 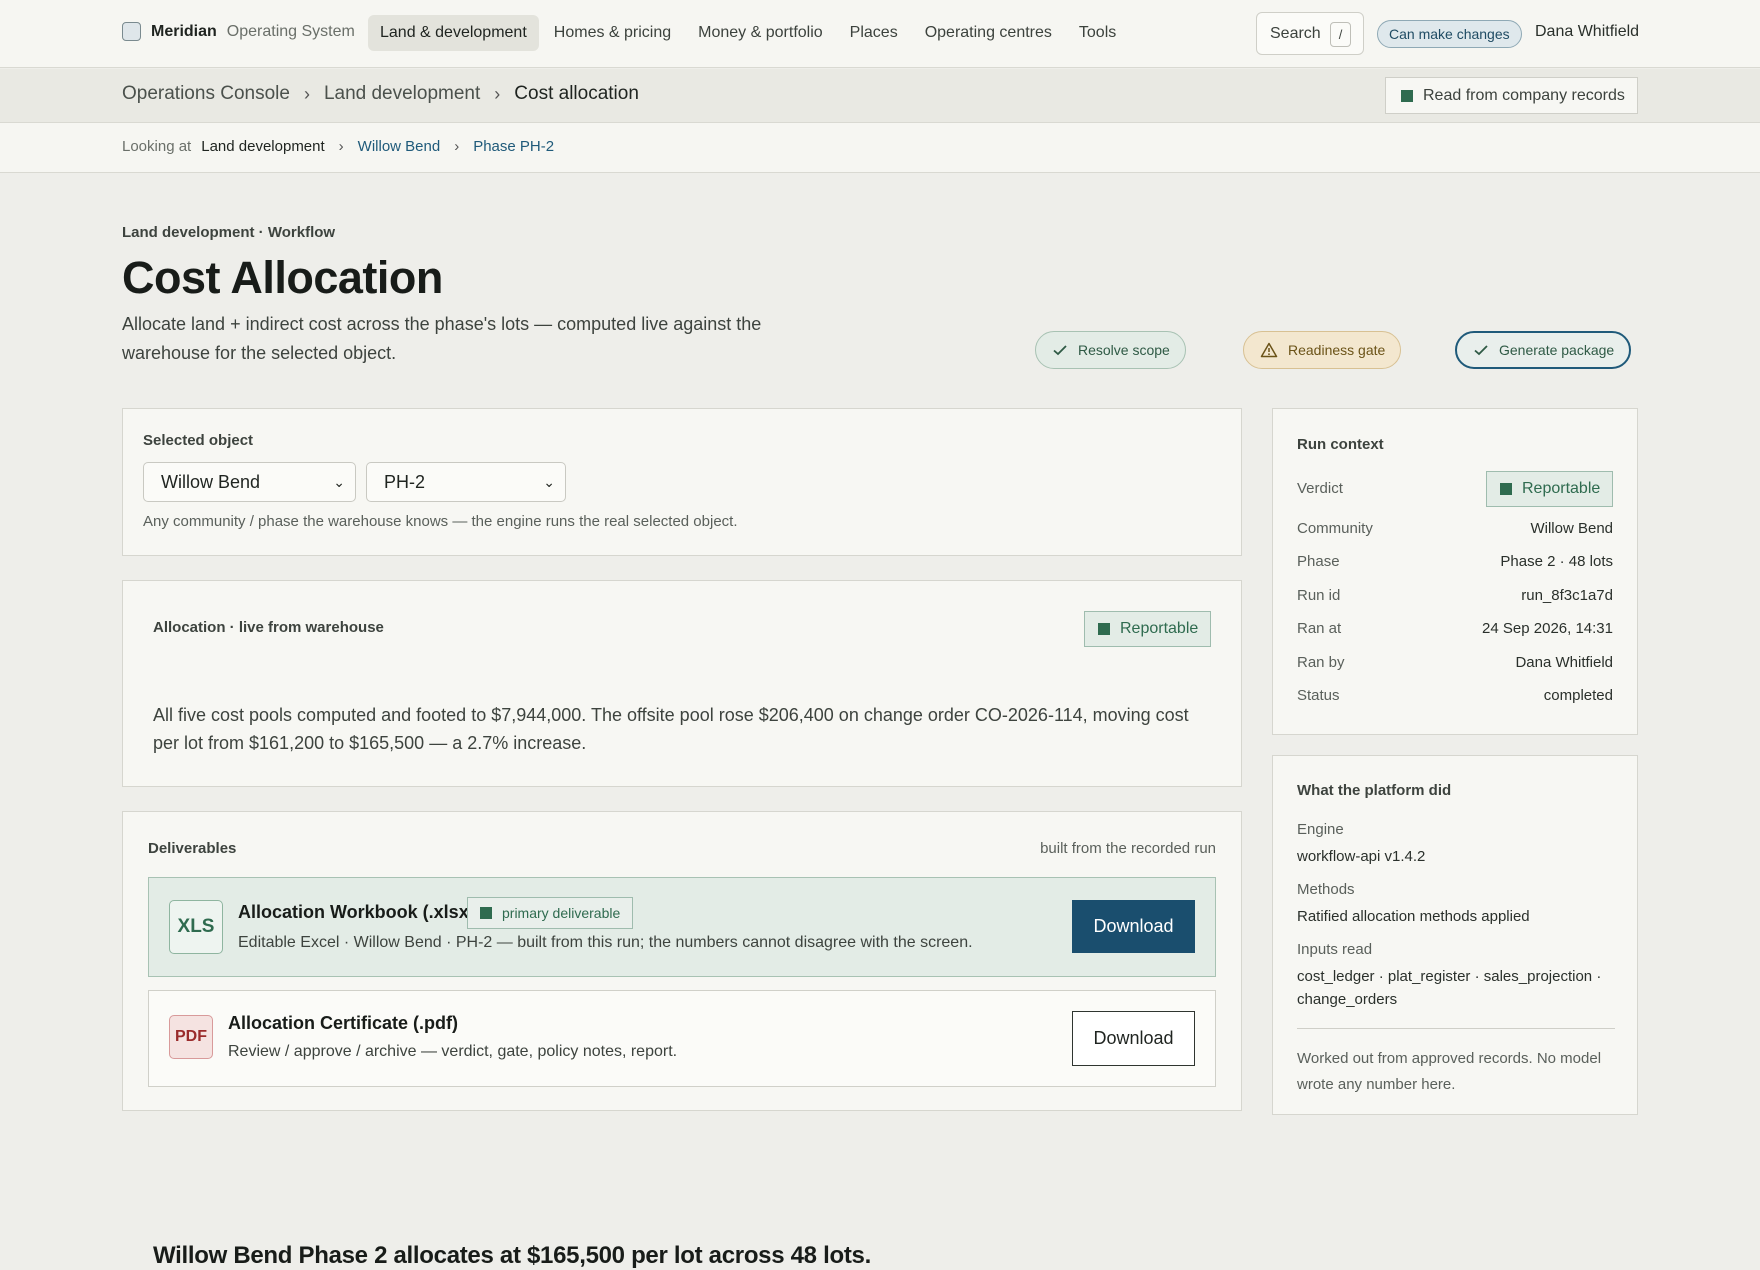 I want to click on breadcrumb-current: Cost allocation, so click(x=576, y=93).